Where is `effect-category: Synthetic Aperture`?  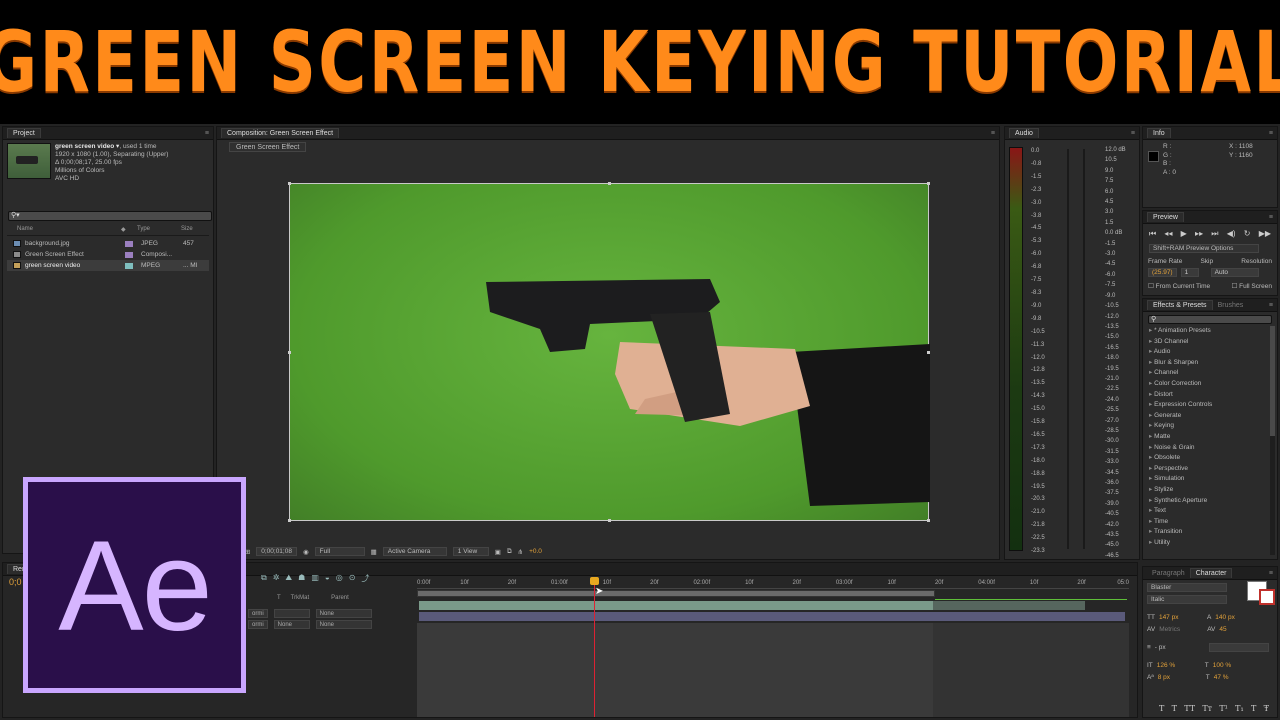
effect-category: Synthetic Aperture is located at coordinates (1208, 501).